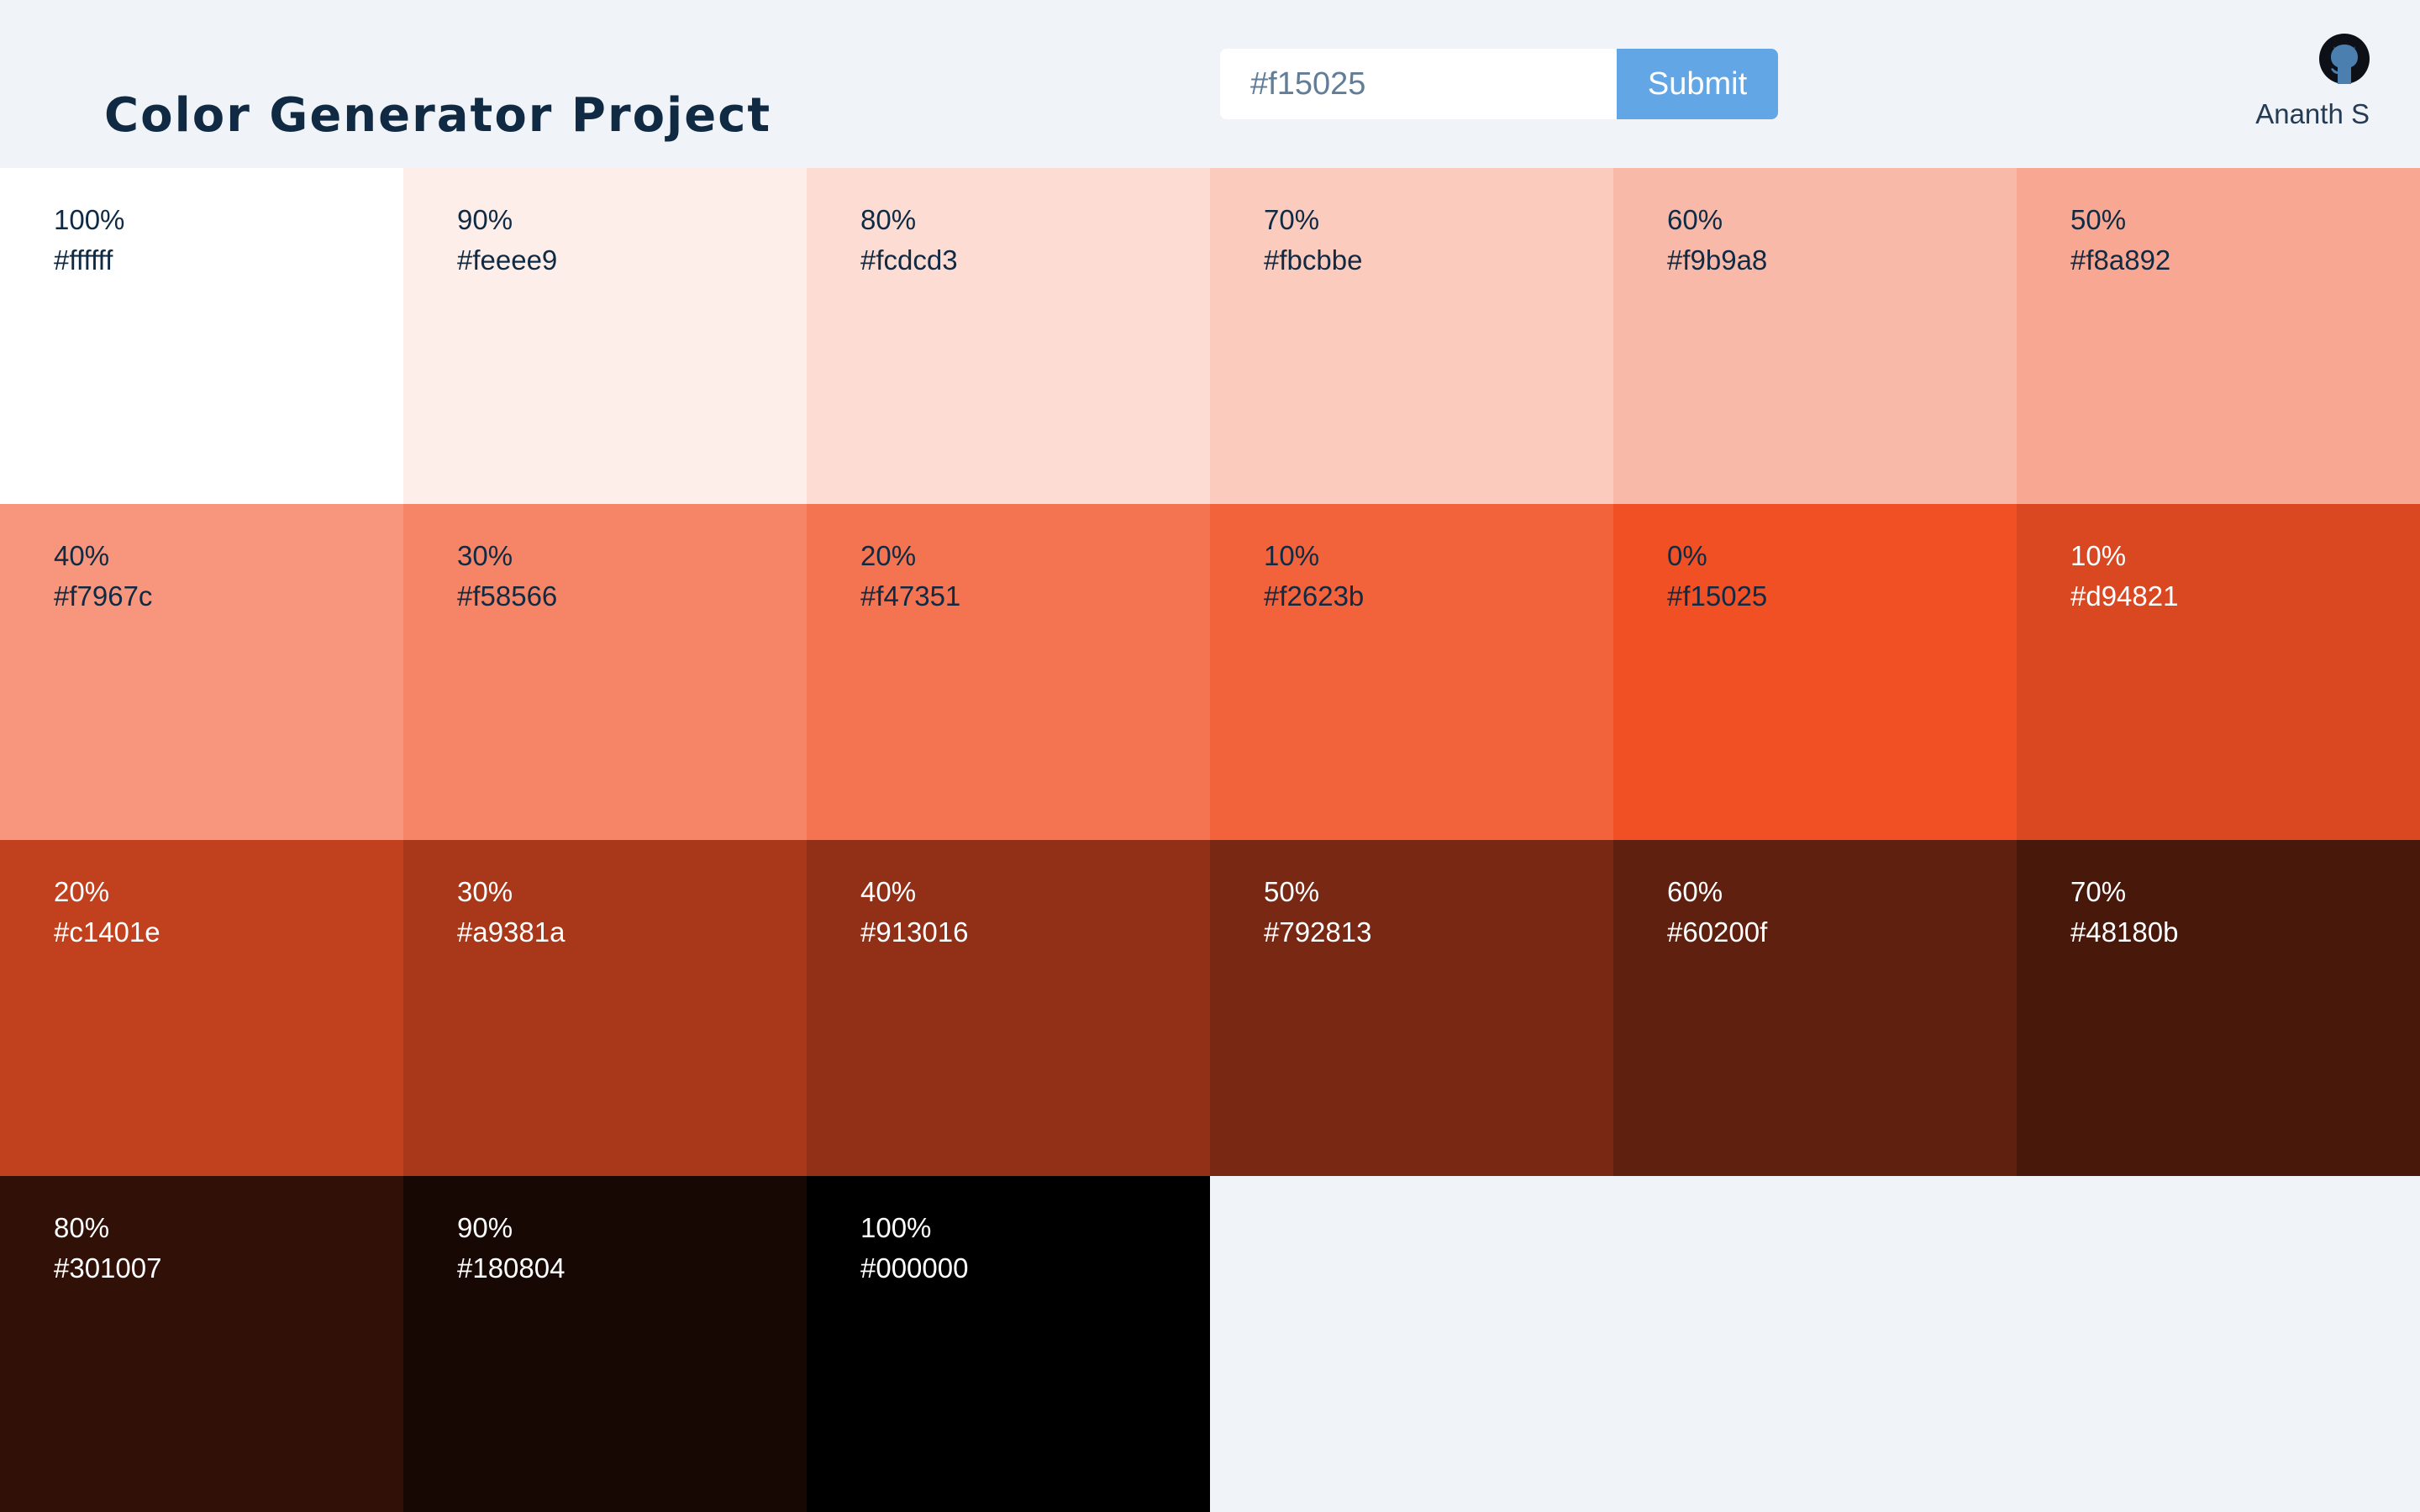  What do you see at coordinates (508, 260) in the screenshot?
I see `swatch-hex: #feeee9` at bounding box center [508, 260].